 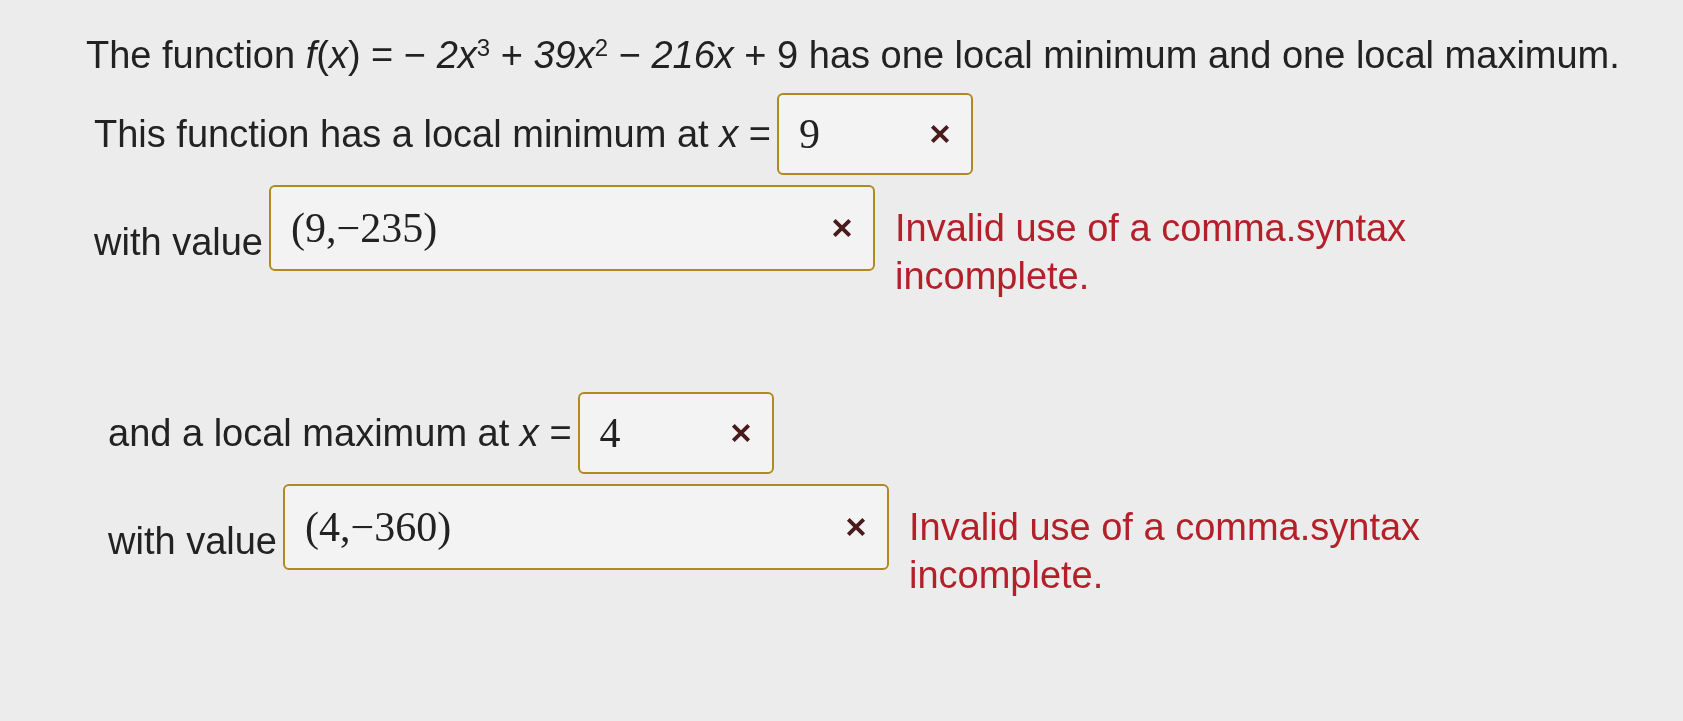 What do you see at coordinates (874, 134) in the screenshot?
I see `answer-field: 9` at bounding box center [874, 134].